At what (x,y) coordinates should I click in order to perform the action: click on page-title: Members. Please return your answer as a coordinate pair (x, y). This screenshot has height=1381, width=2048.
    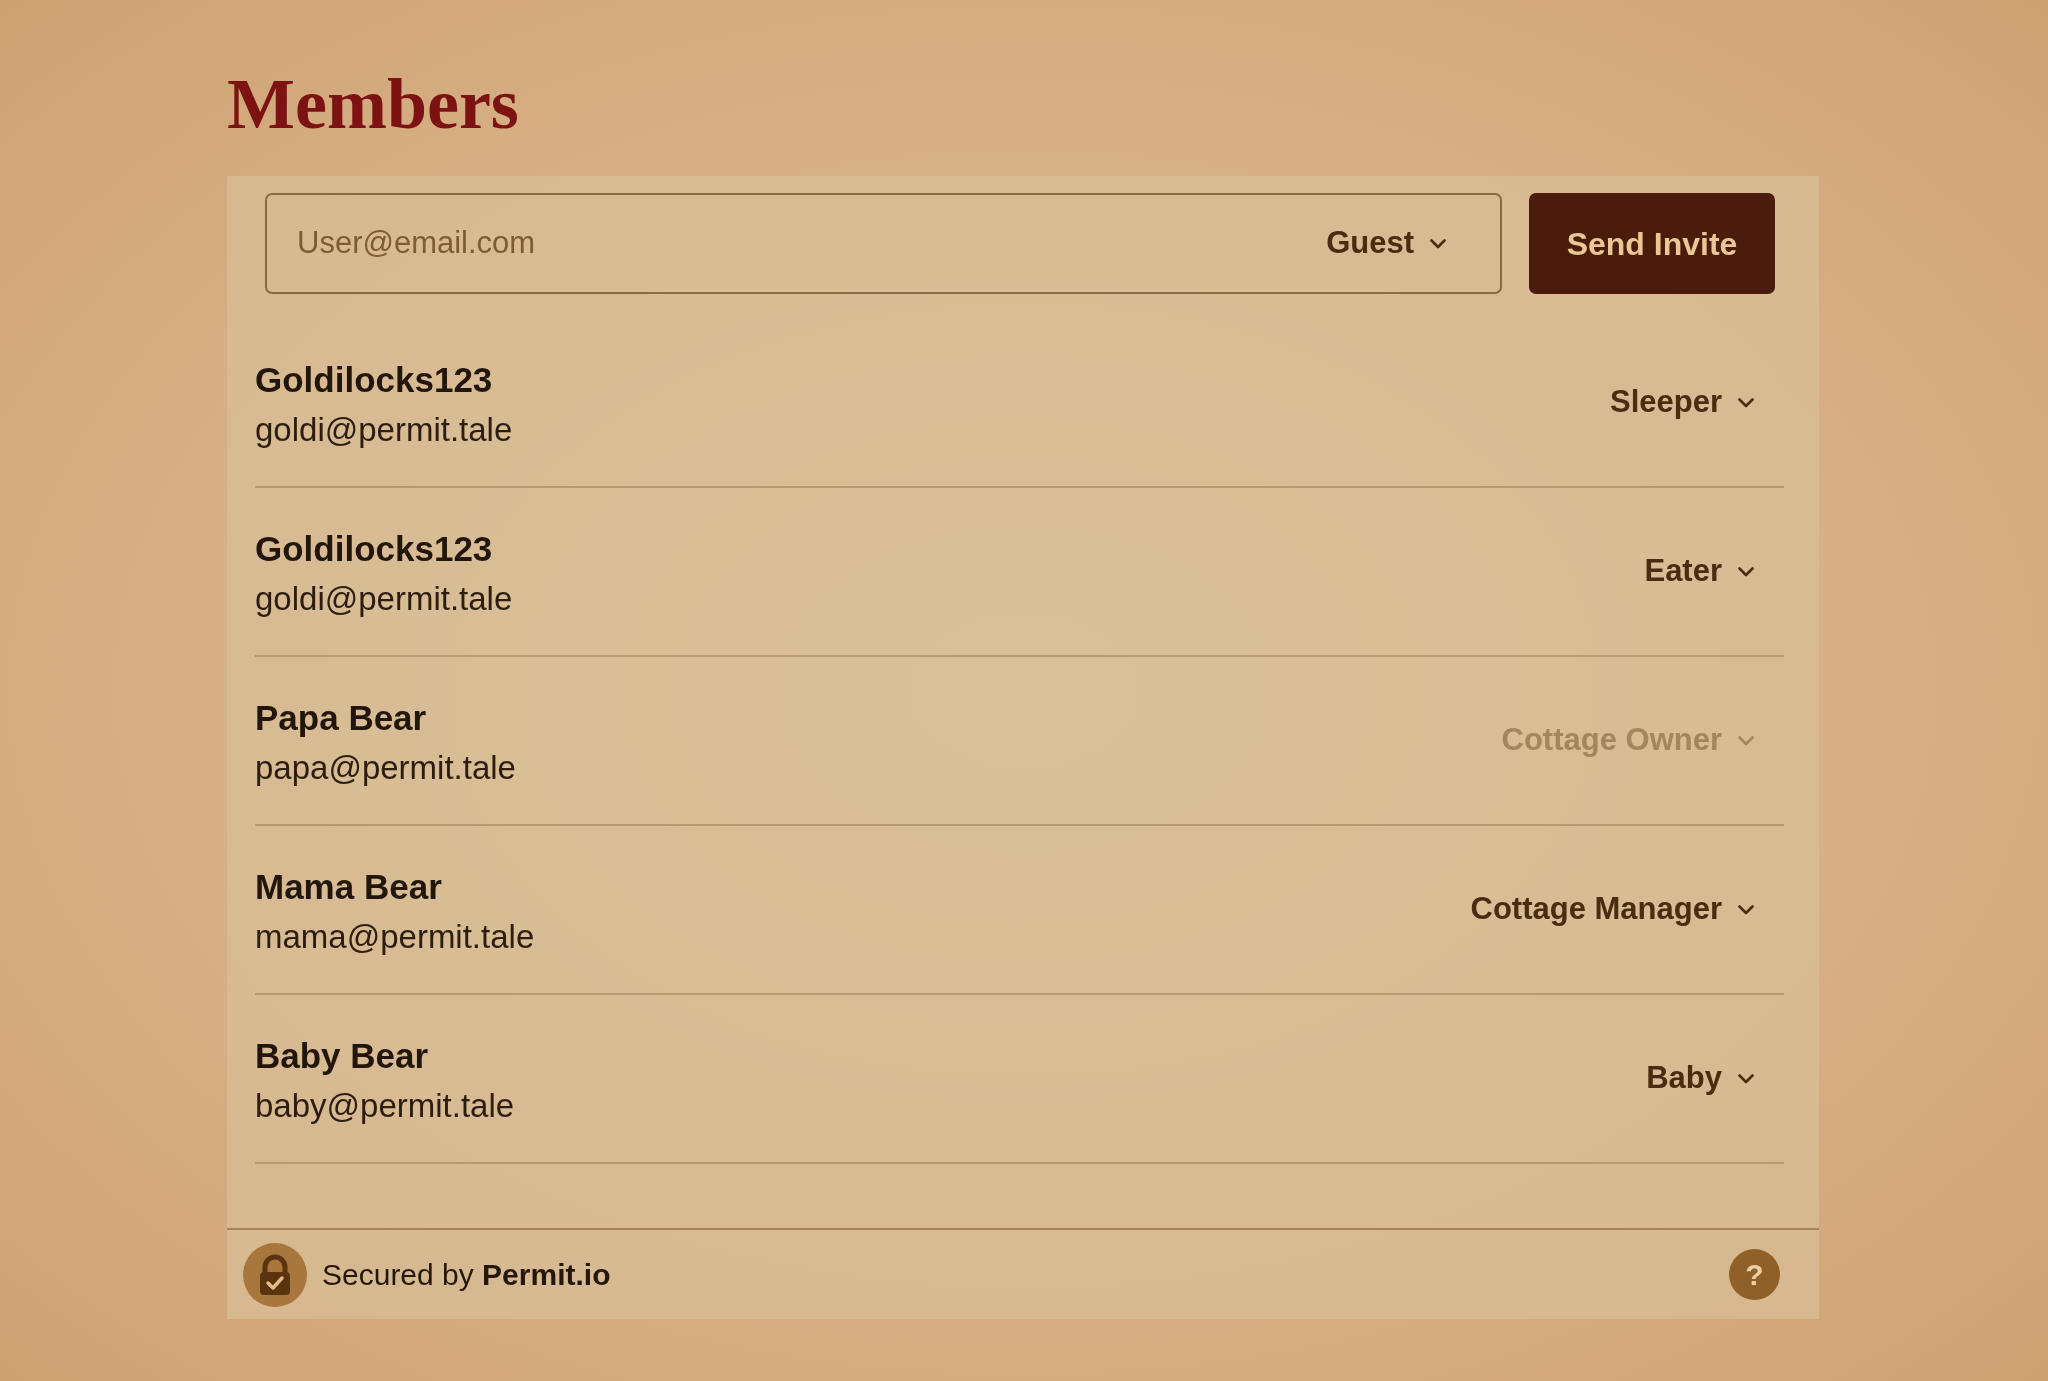
    Looking at the image, I should click on (373, 104).